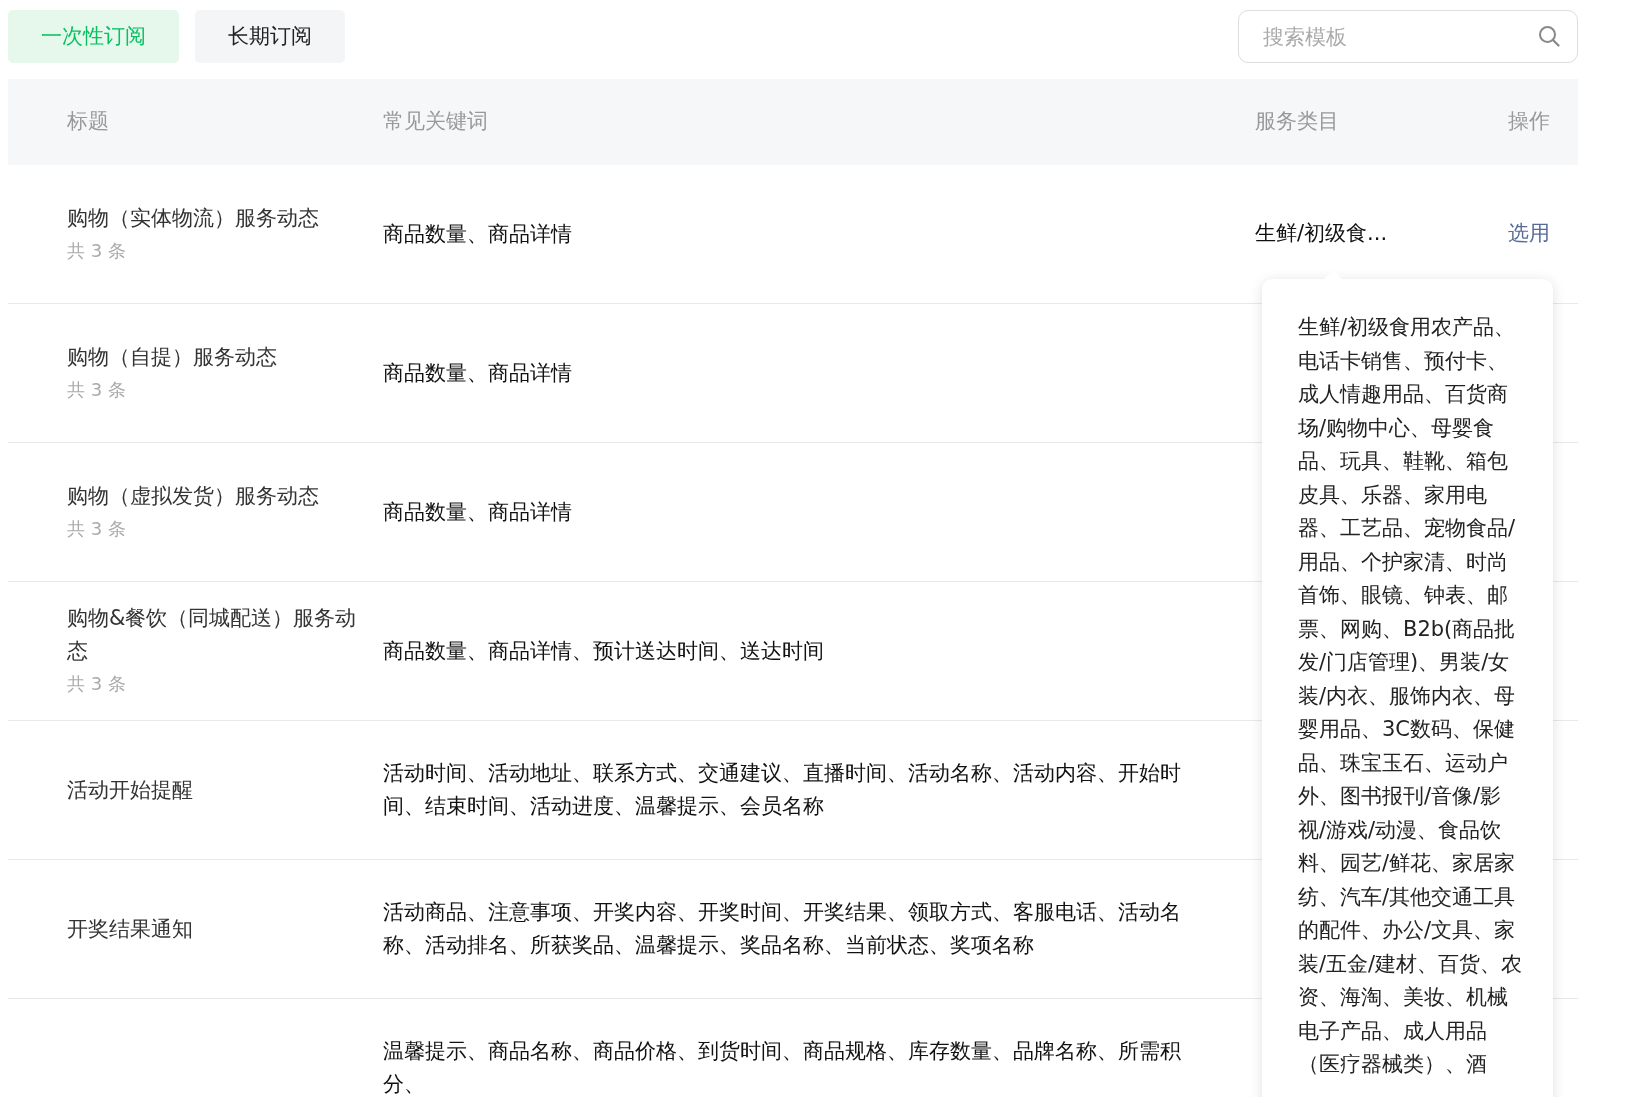 The height and width of the screenshot is (1097, 1649). I want to click on search-icon, so click(1549, 36).